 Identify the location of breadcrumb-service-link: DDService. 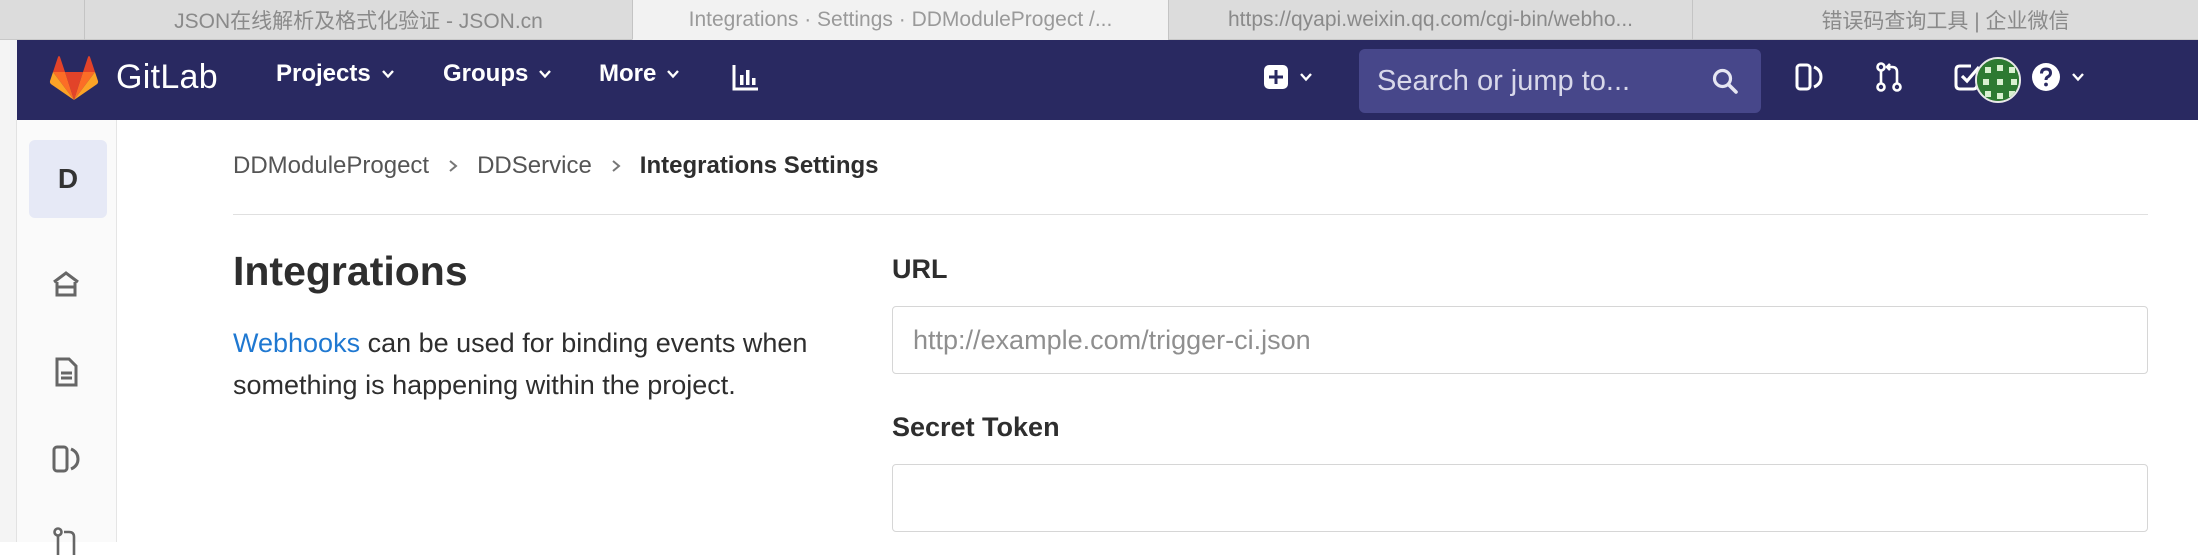
(534, 166).